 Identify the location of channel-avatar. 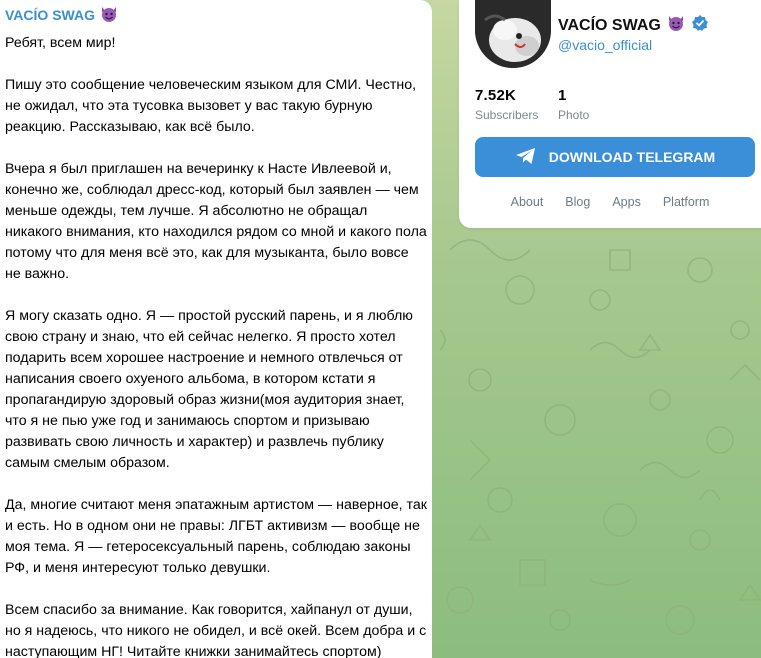
(513, 34).